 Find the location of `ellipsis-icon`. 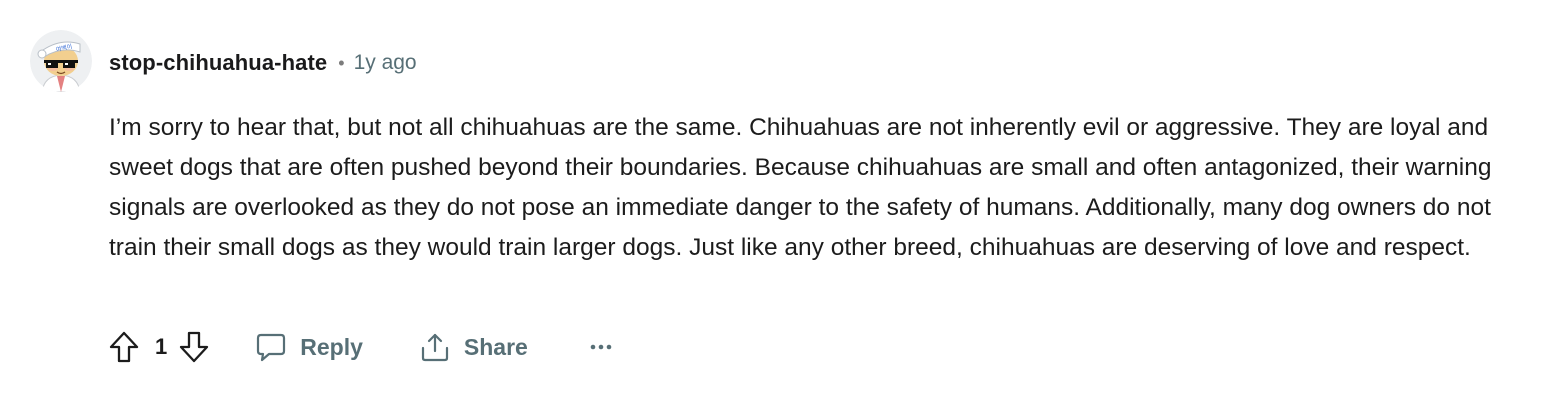

ellipsis-icon is located at coordinates (601, 347).